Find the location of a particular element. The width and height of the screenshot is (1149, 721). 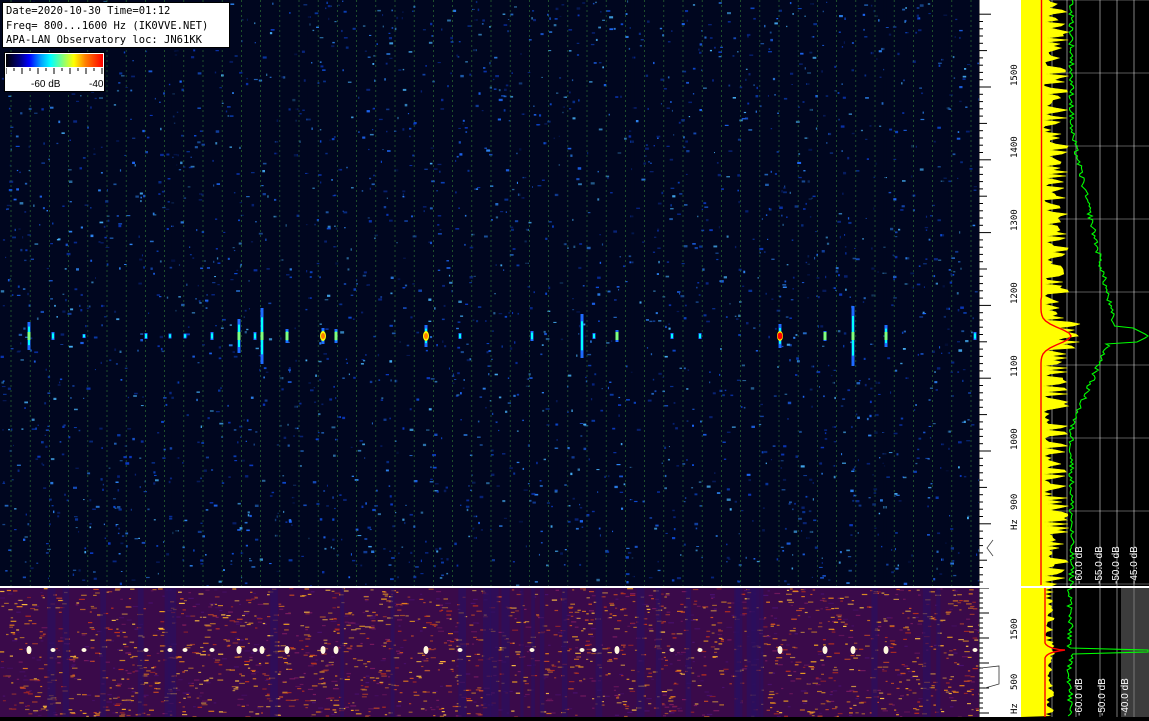

axis-unit-hz: Hz is located at coordinates (1015, 524).